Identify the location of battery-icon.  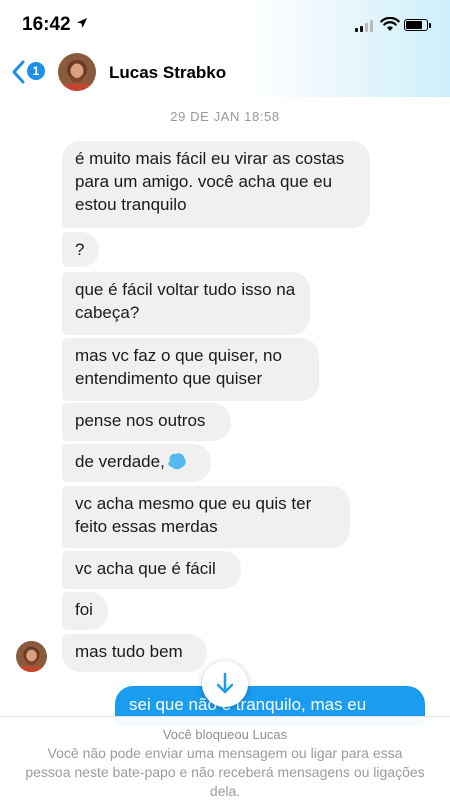
(416, 25).